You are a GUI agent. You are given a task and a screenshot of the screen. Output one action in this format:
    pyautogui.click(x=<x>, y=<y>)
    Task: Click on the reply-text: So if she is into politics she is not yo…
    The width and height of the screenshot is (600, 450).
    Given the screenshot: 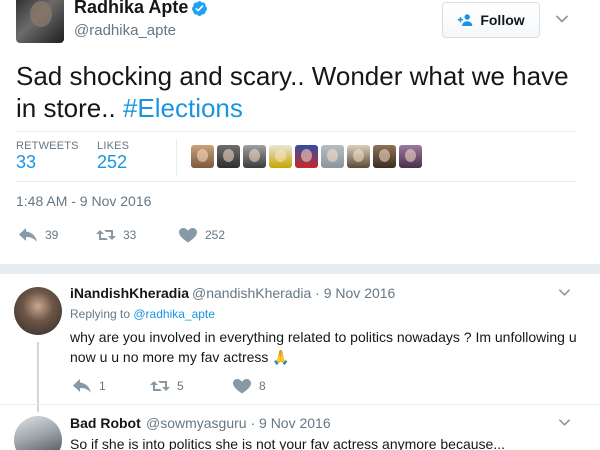 What is the action you would take?
    pyautogui.click(x=287, y=443)
    